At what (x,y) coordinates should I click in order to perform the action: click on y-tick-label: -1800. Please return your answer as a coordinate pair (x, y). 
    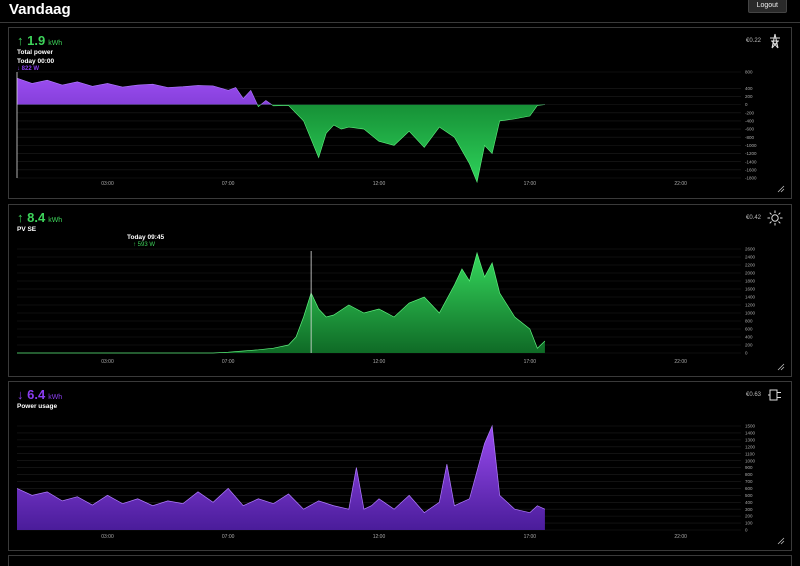
    Looking at the image, I should click on (751, 178).